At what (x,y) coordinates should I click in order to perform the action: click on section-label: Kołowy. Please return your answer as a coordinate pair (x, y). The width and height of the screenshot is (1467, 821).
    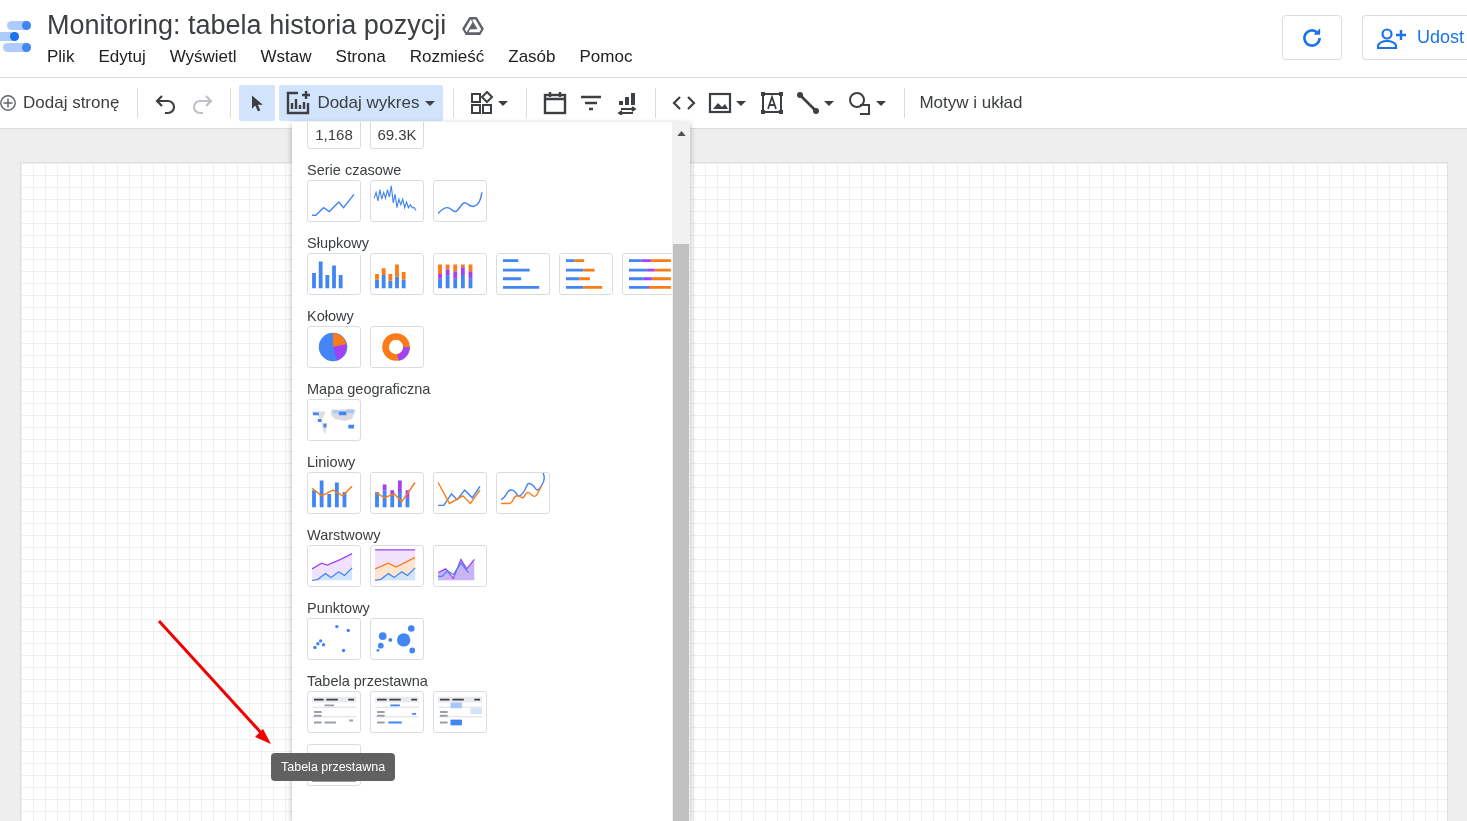
    Looking at the image, I should click on (331, 316).